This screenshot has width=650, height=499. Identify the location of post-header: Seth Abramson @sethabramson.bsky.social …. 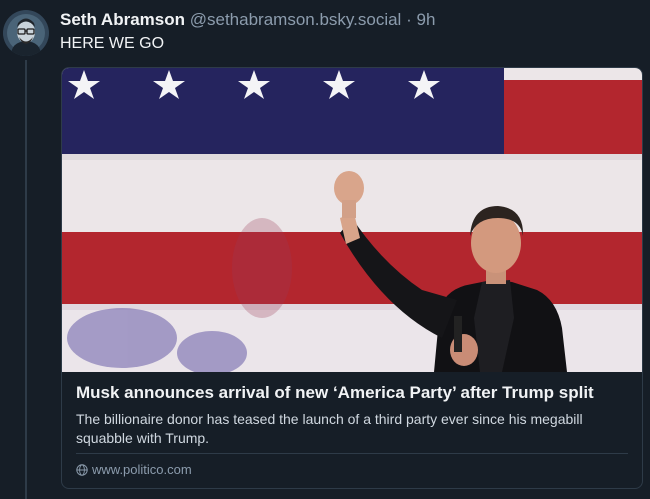
(247, 20).